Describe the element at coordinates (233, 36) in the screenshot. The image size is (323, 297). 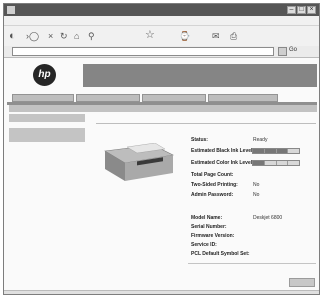
I see `print-icon: ⎙` at that location.